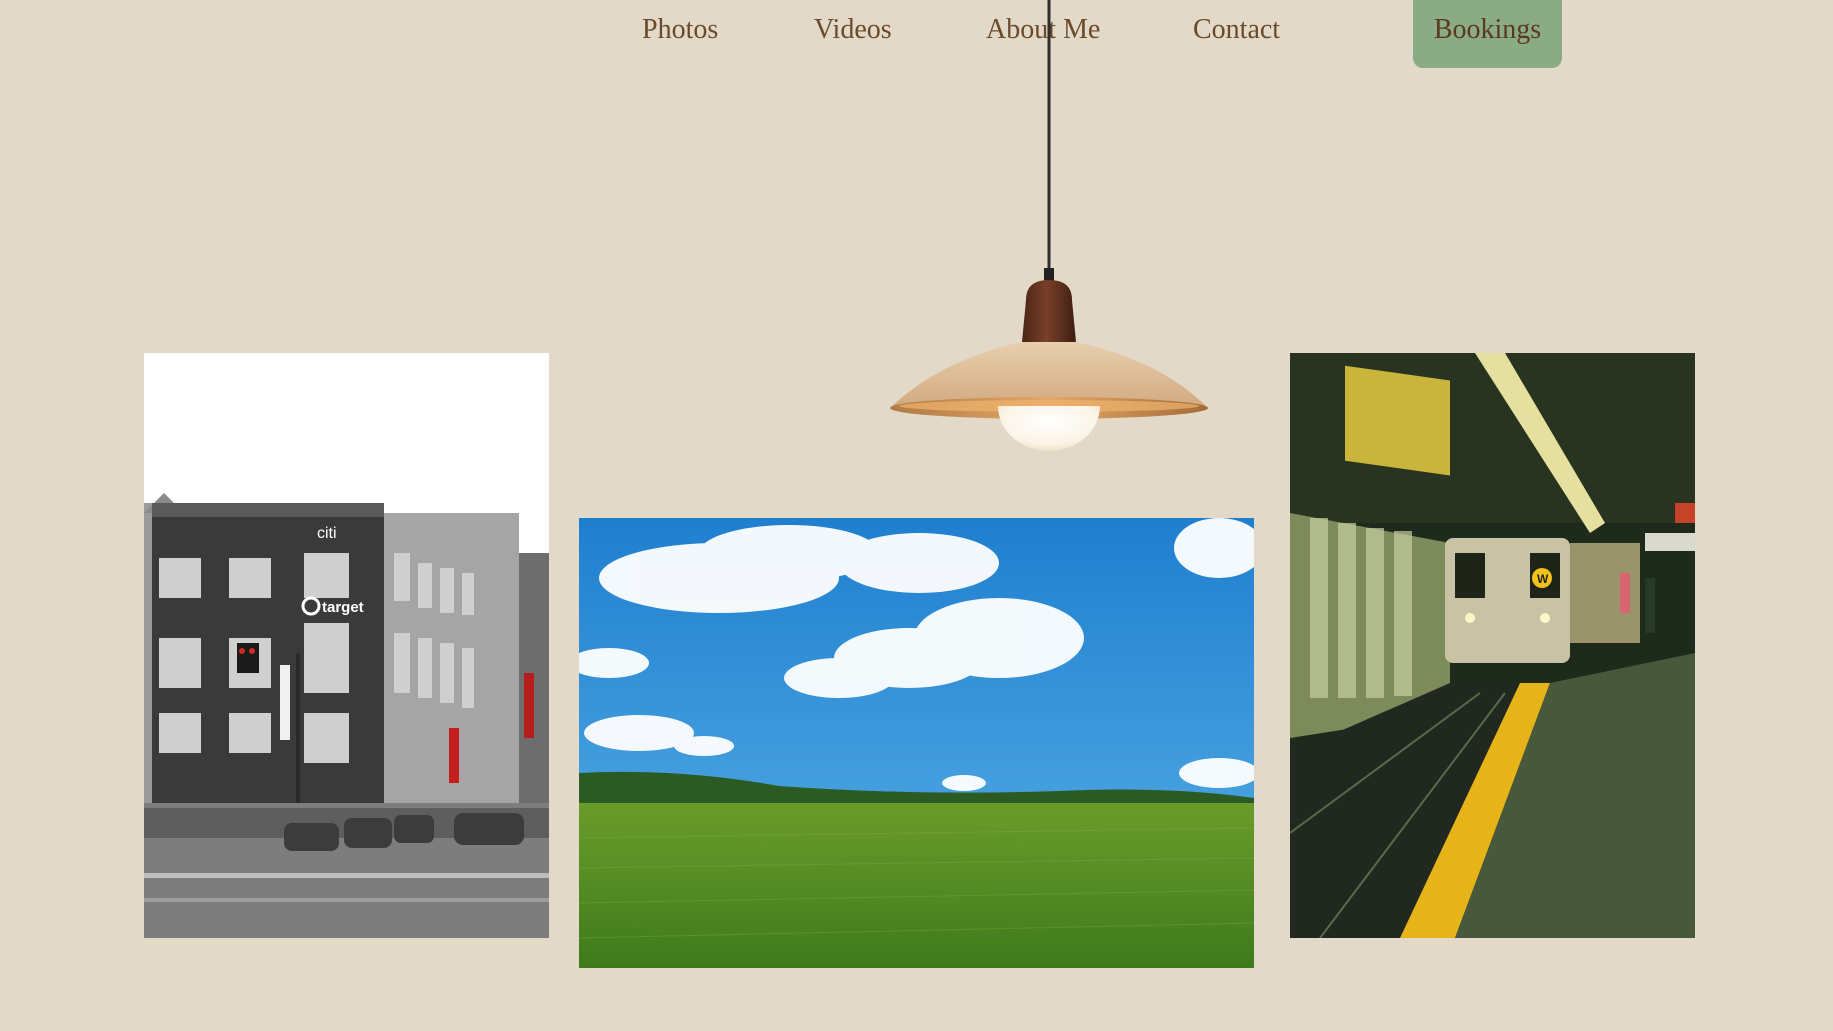  What do you see at coordinates (343, 607) in the screenshot?
I see `target-sign: target` at bounding box center [343, 607].